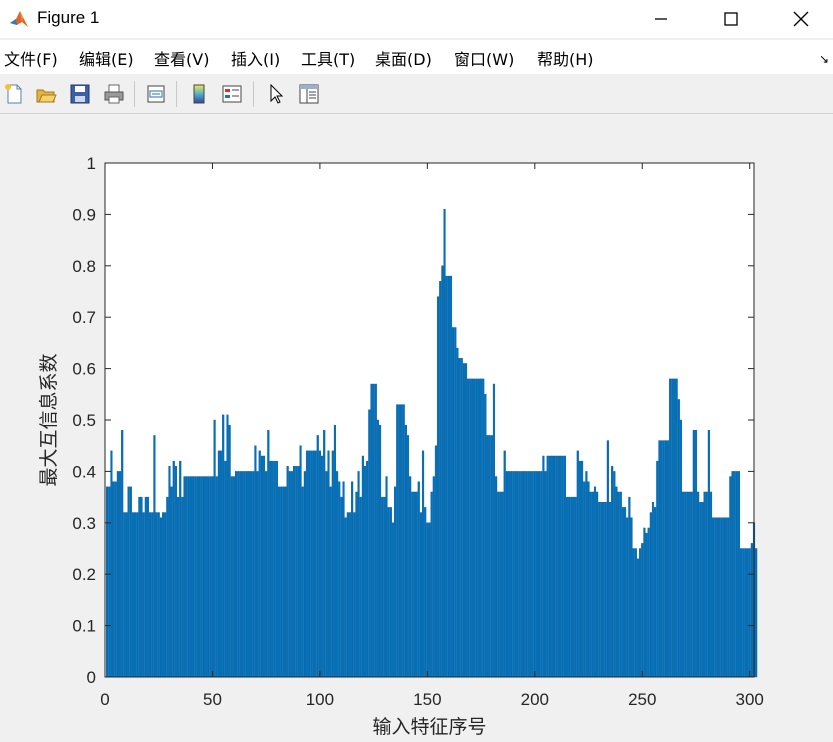  Describe the element at coordinates (106, 58) in the screenshot. I see `menu-edit: 编辑(E)` at that location.